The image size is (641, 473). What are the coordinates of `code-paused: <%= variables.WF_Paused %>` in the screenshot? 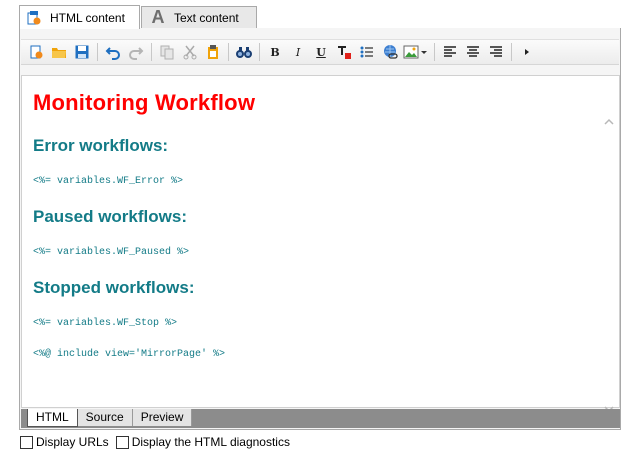 It's located at (111, 252).